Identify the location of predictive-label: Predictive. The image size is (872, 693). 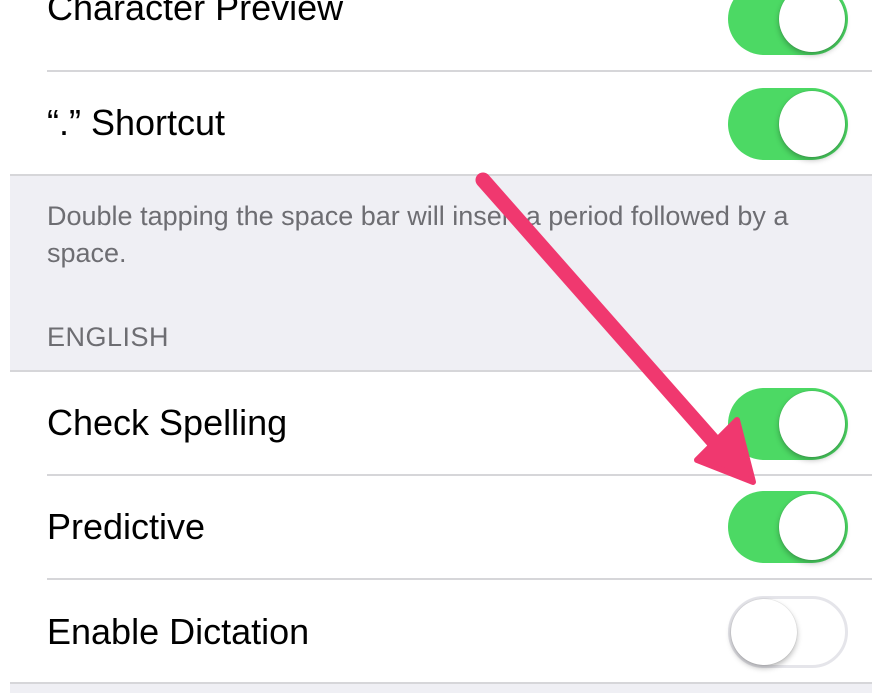
(126, 526).